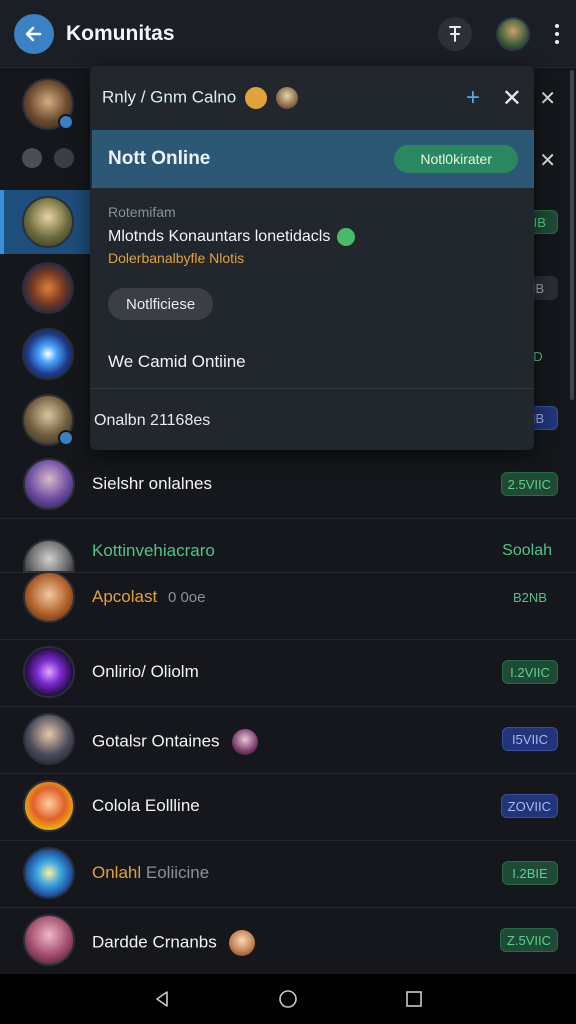 This screenshot has height=1024, width=576. What do you see at coordinates (177, 872) in the screenshot?
I see `chat-name-suffix: Eoliicine` at bounding box center [177, 872].